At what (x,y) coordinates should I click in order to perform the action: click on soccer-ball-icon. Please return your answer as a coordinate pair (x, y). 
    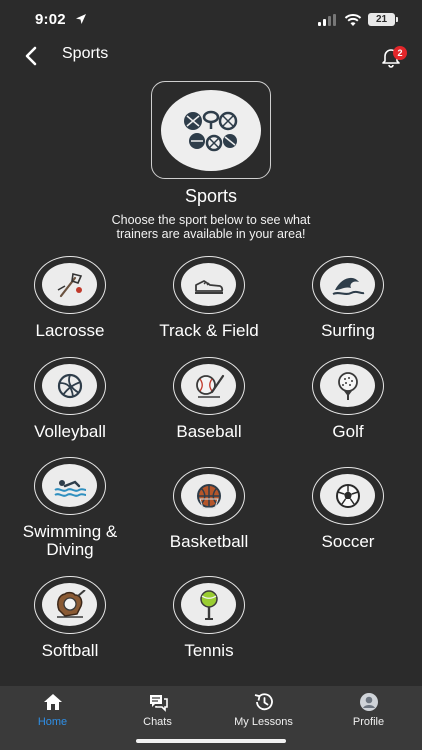
    Looking at the image, I should click on (347, 495).